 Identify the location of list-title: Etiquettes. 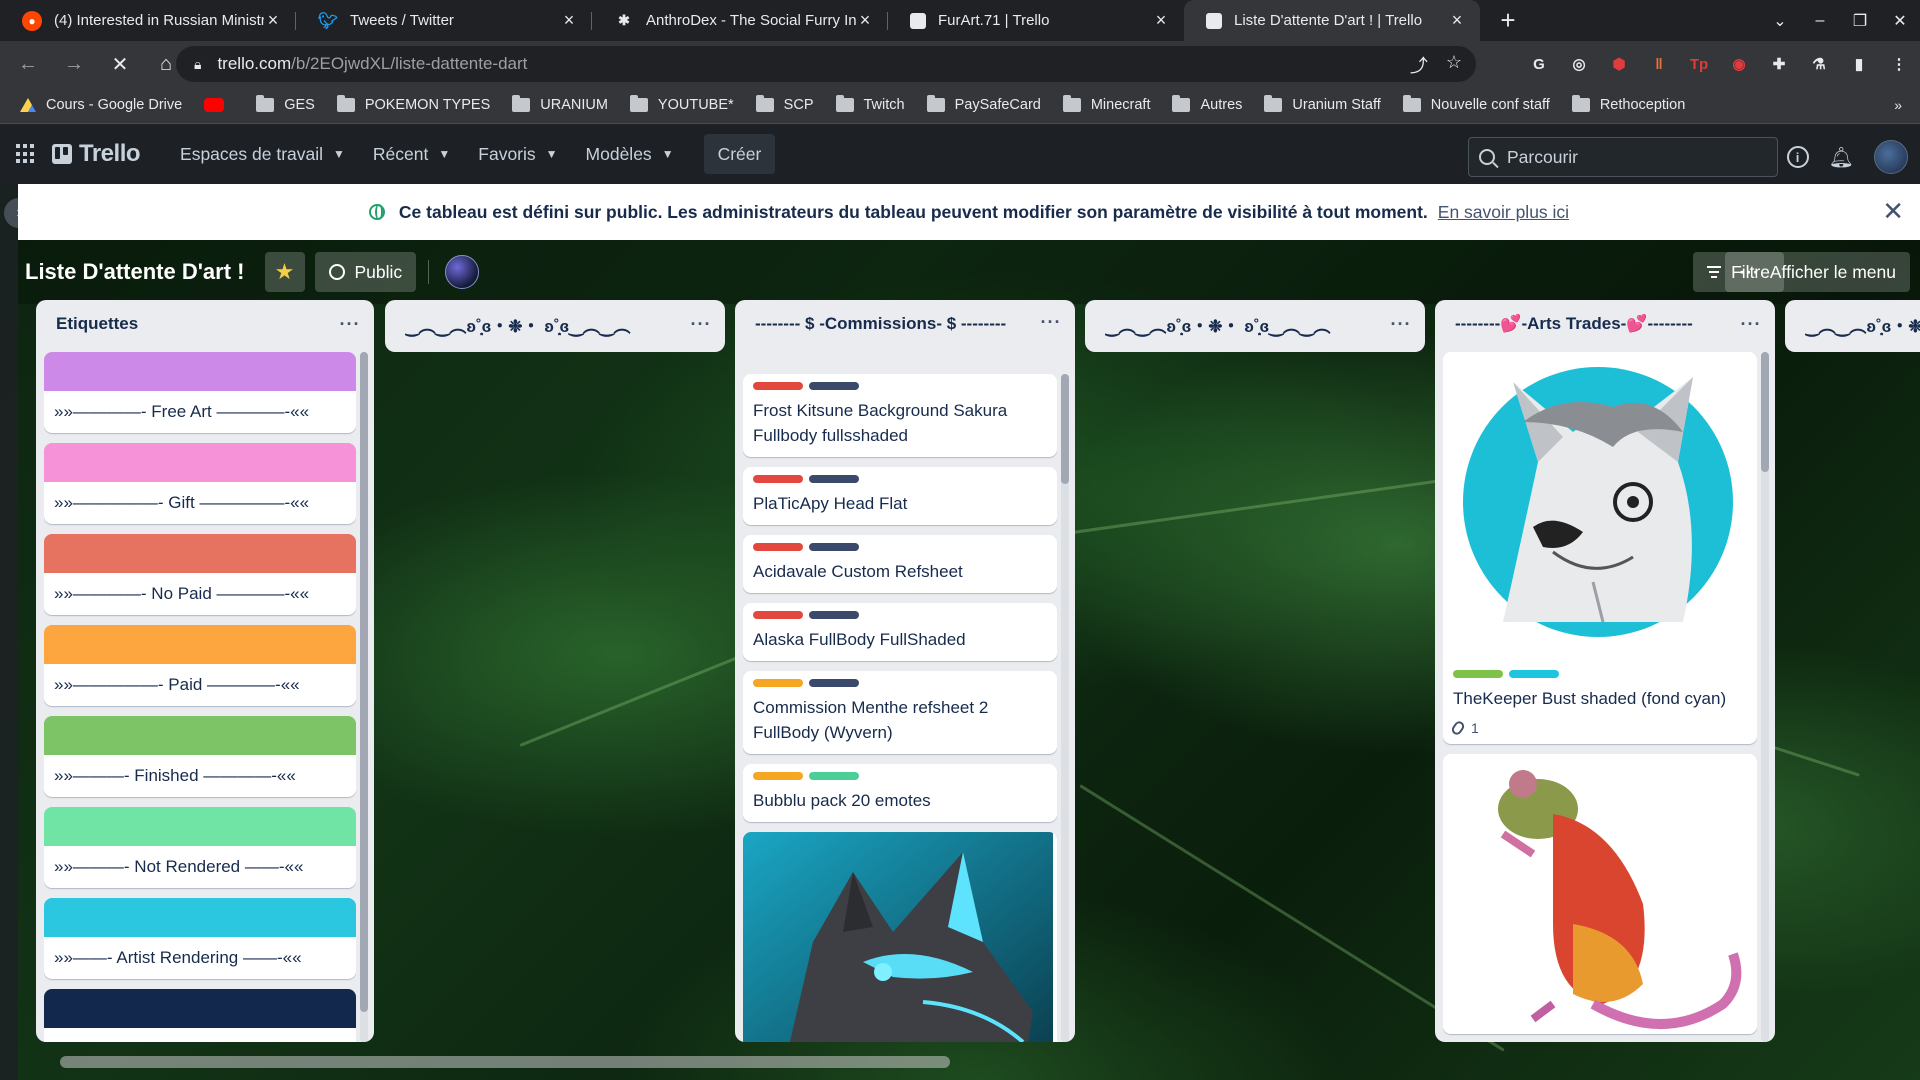
(196, 324).